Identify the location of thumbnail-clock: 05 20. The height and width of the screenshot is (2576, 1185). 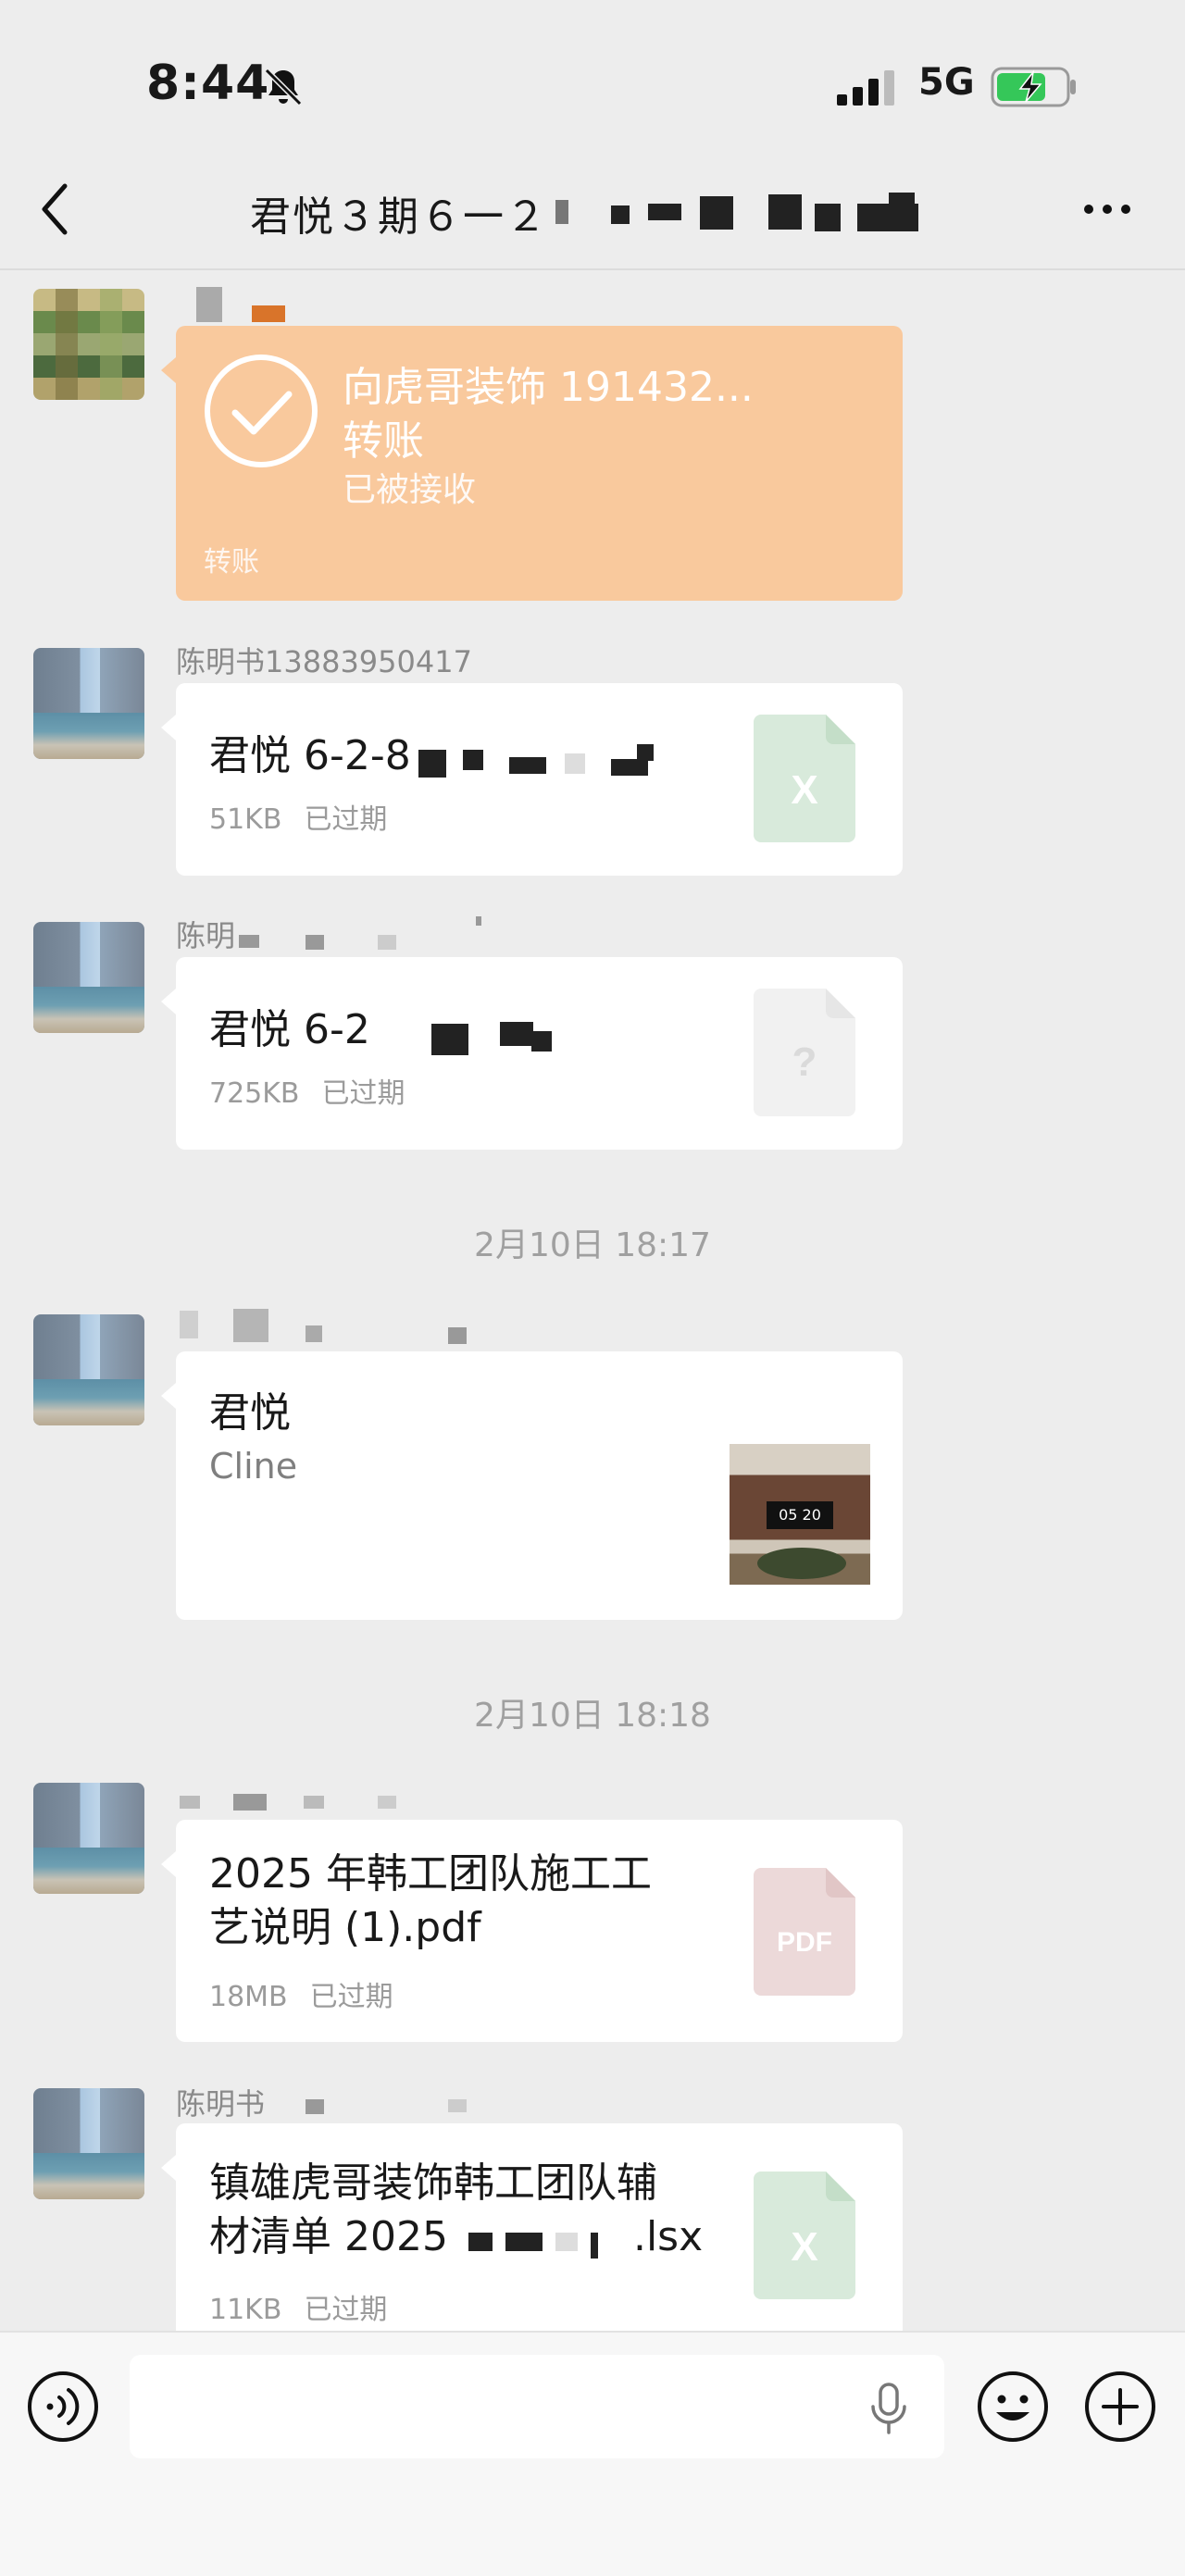
(800, 1515).